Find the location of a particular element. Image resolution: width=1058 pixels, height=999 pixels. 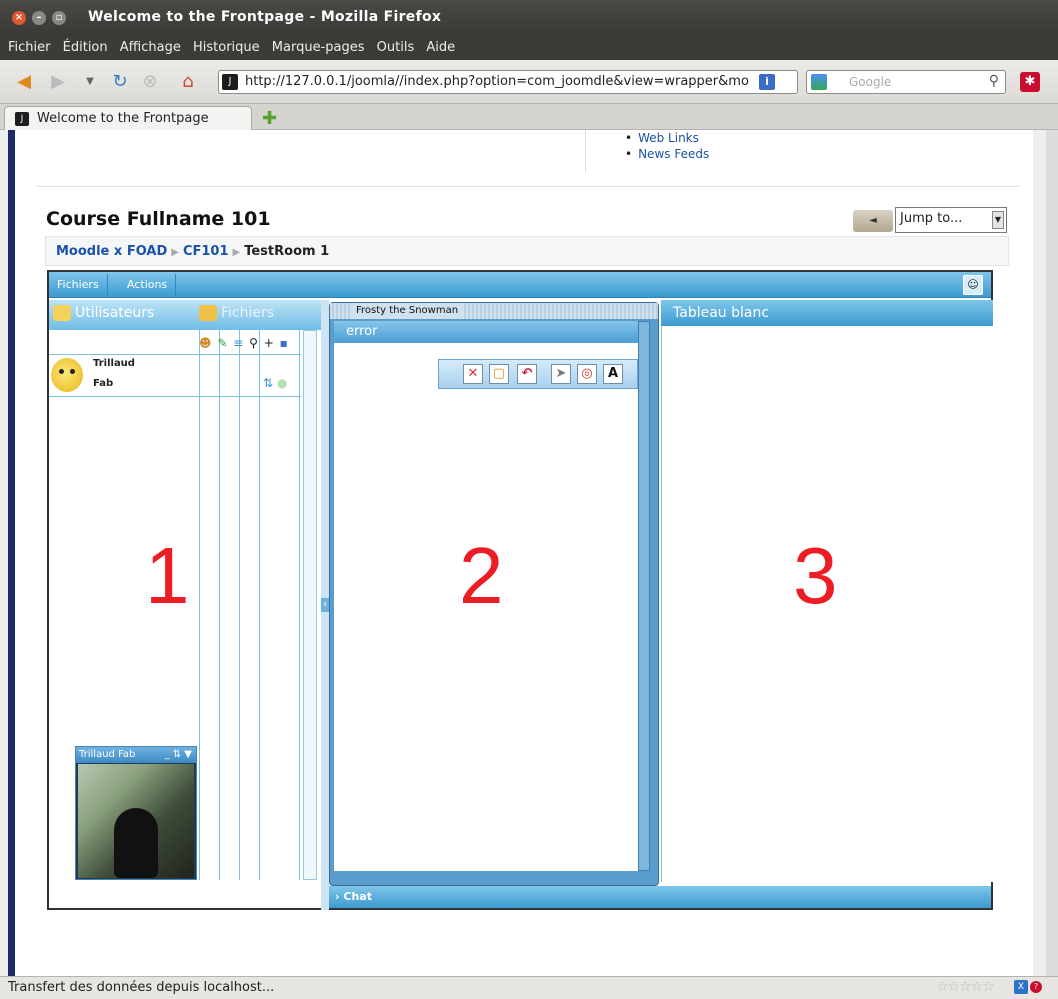

screen-icon: ▪ is located at coordinates (284, 343).